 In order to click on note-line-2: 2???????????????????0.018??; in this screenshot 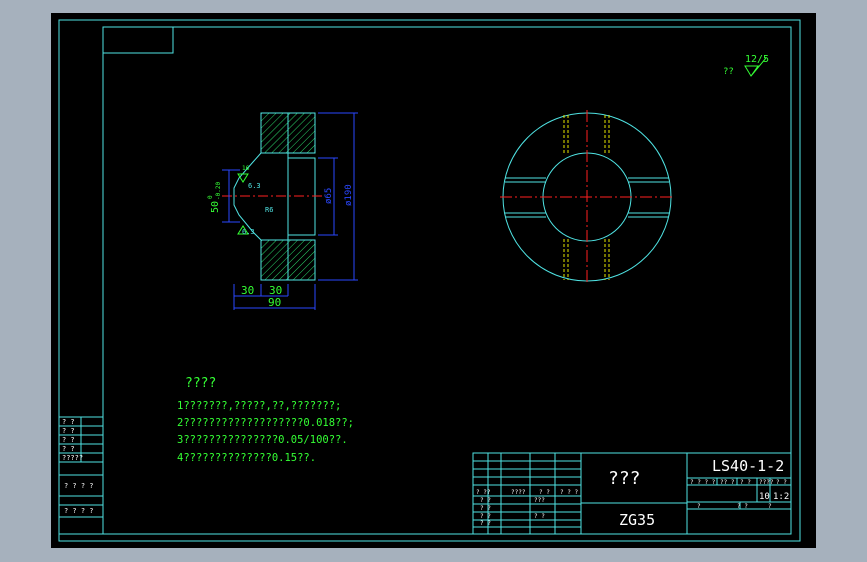, I will do `click(265, 423)`.